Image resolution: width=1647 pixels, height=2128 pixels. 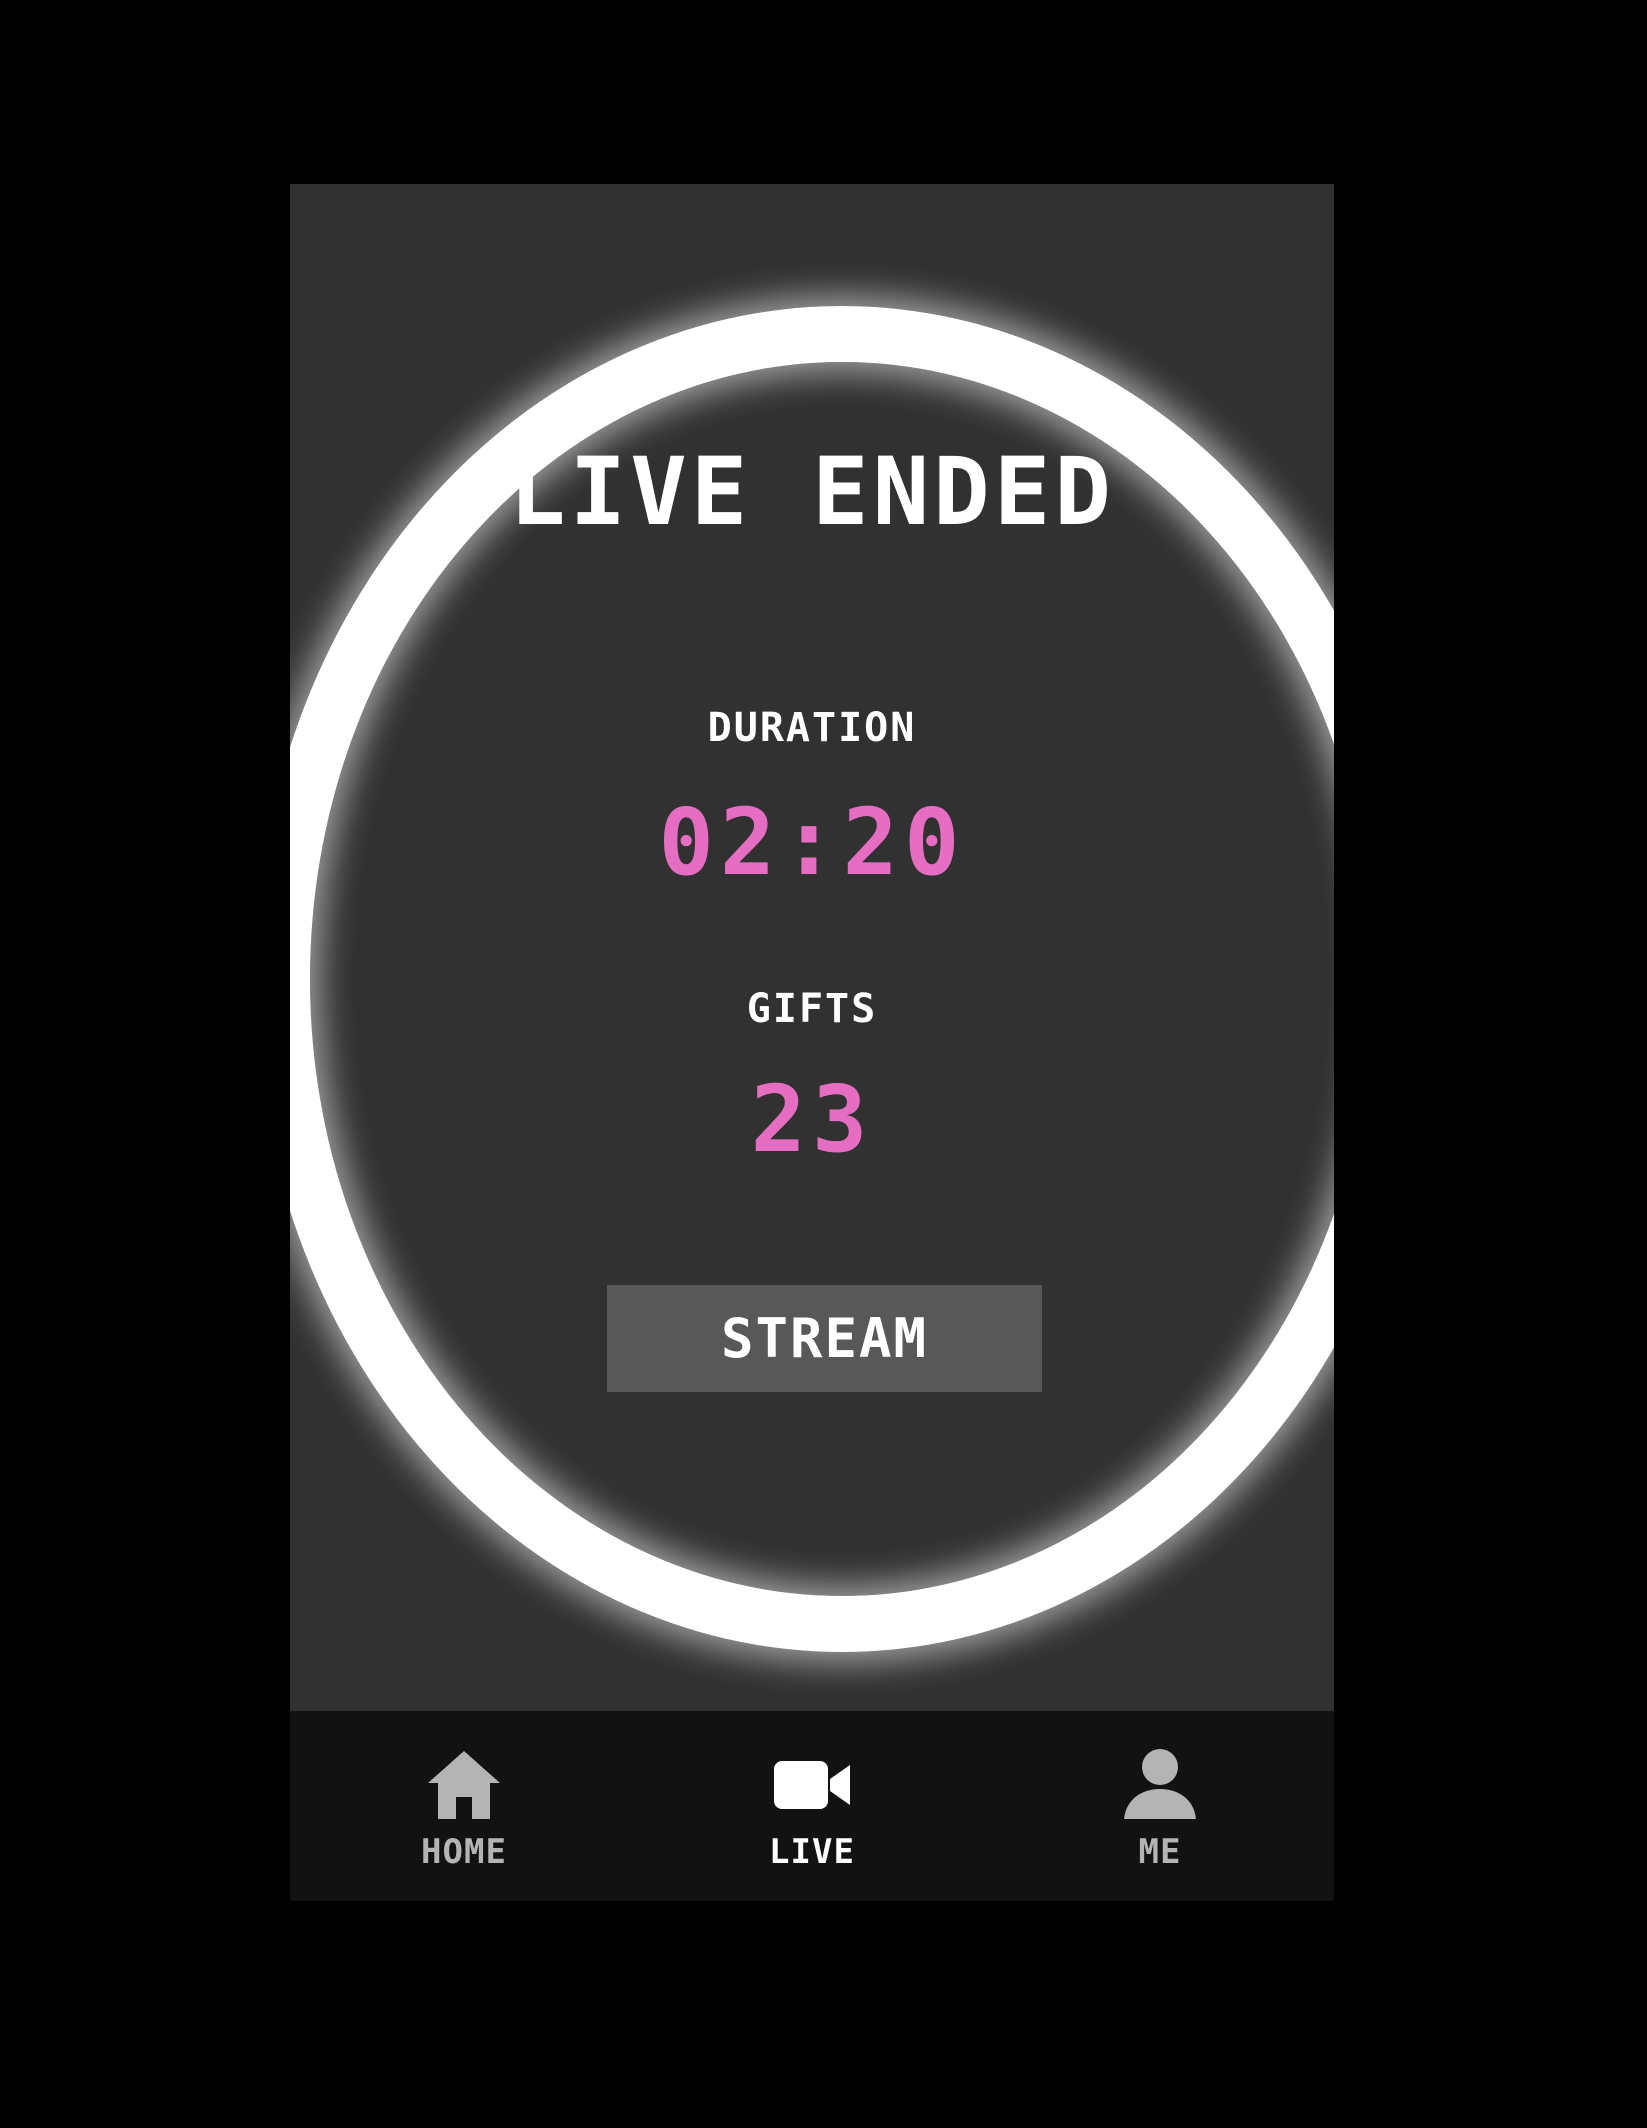 I want to click on page-title: LIVE ENDED, so click(x=812, y=492).